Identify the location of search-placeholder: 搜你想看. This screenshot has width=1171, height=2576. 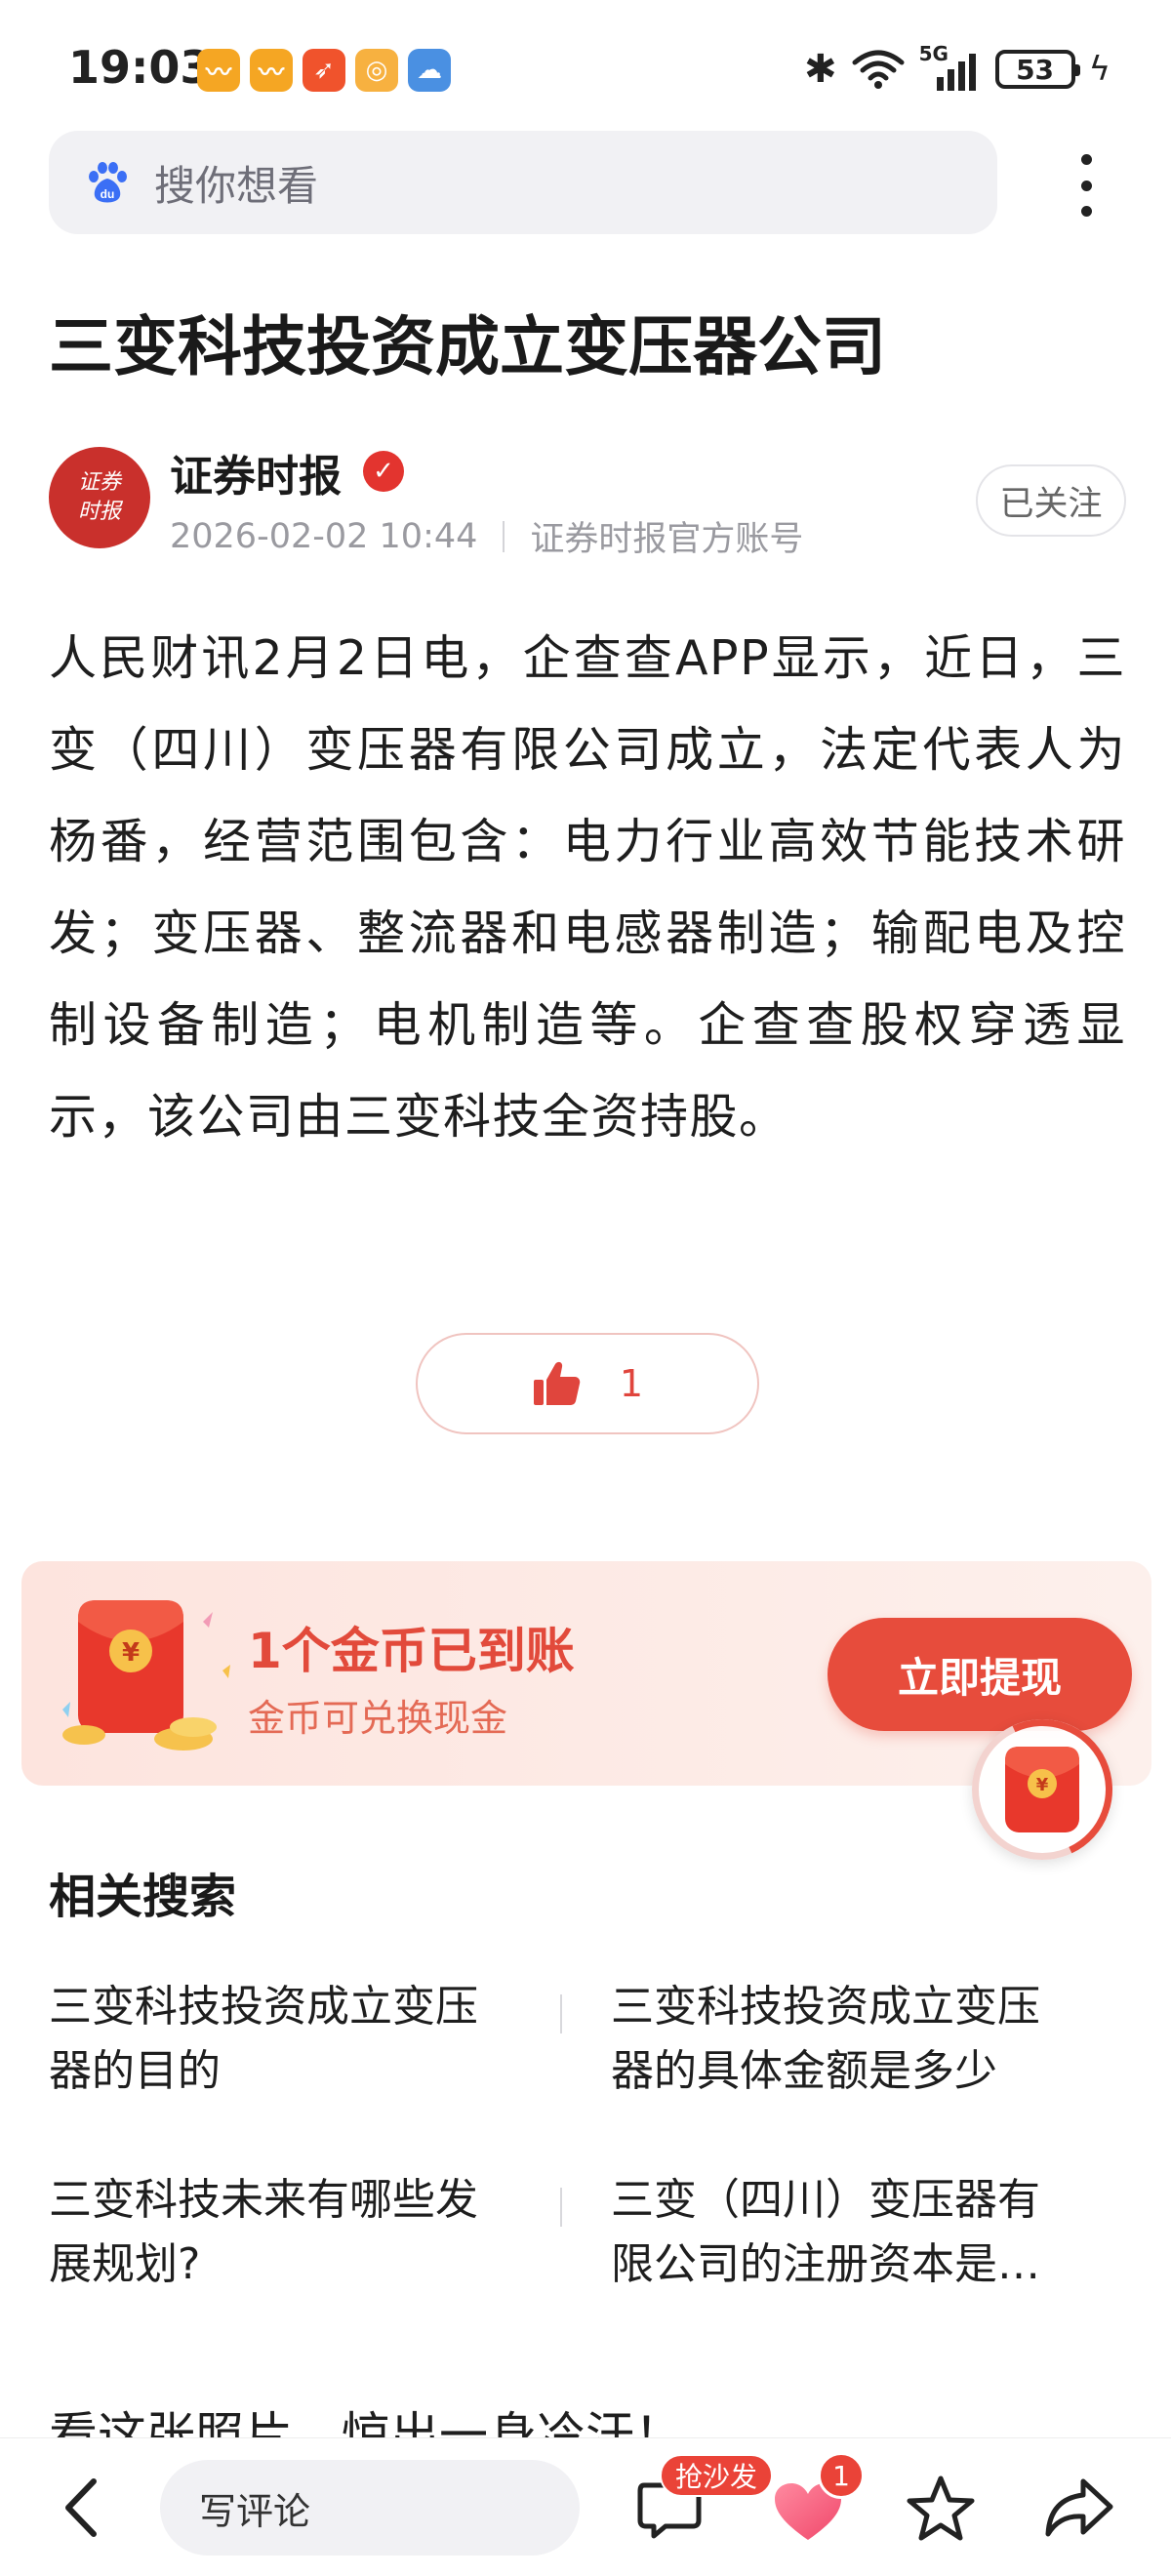
(236, 185).